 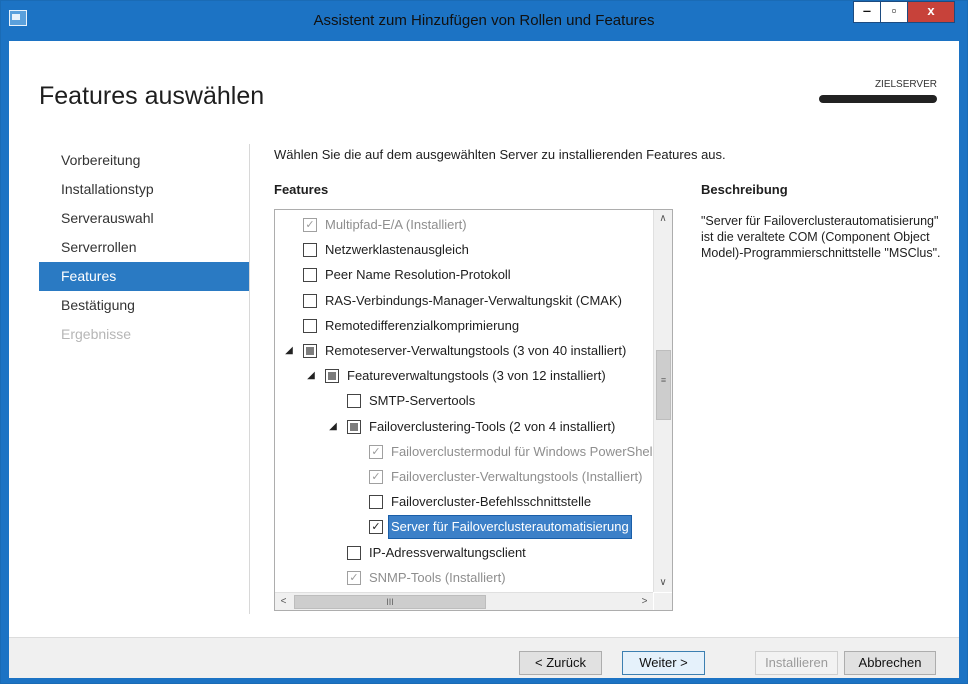 I want to click on feature-row: Peer Name Resolution-Protokoll, so click(x=464, y=276).